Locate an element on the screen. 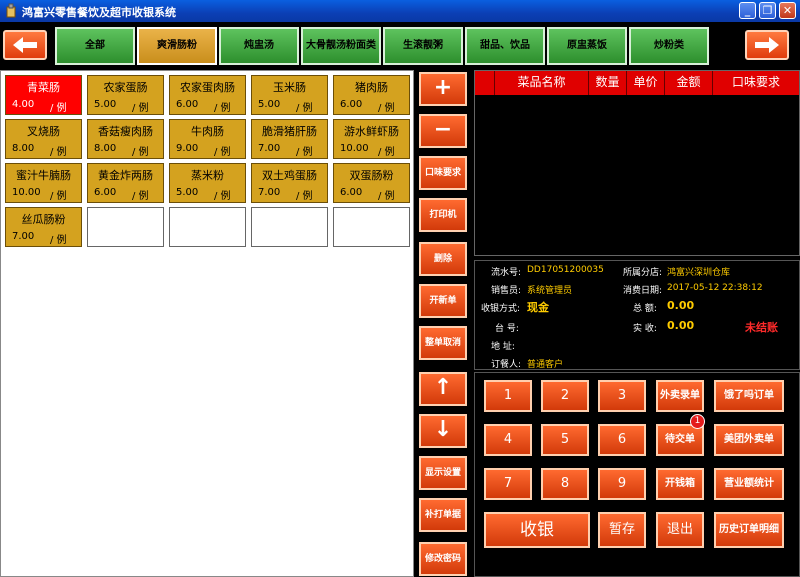 This screenshot has width=800, height=577. minimize-button: _ is located at coordinates (747, 10).